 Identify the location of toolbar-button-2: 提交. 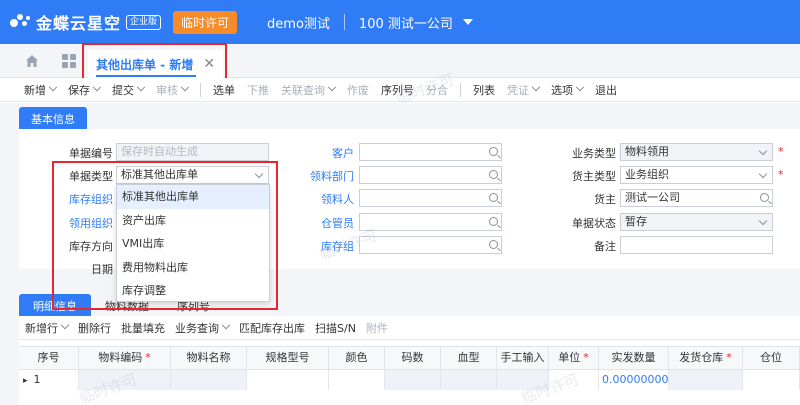
(129, 90).